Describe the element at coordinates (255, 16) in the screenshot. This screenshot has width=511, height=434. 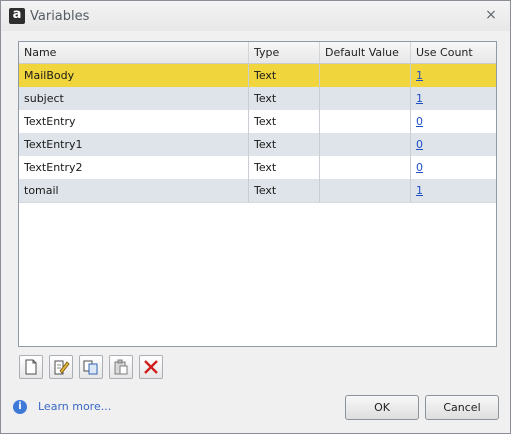
I see `title-bar: a Variables ×` at that location.